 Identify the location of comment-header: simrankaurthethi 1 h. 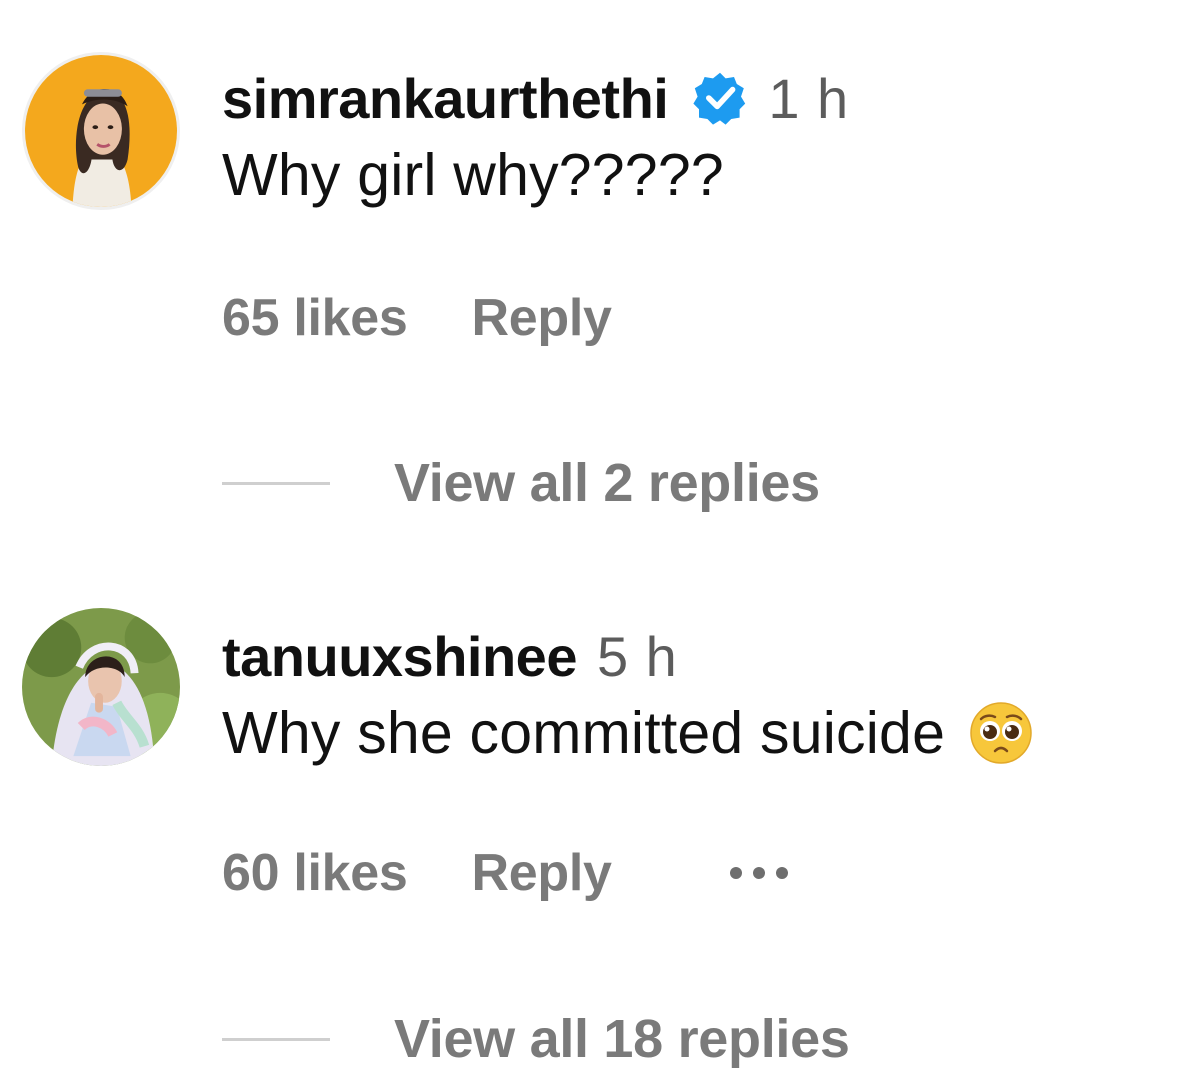
(535, 98).